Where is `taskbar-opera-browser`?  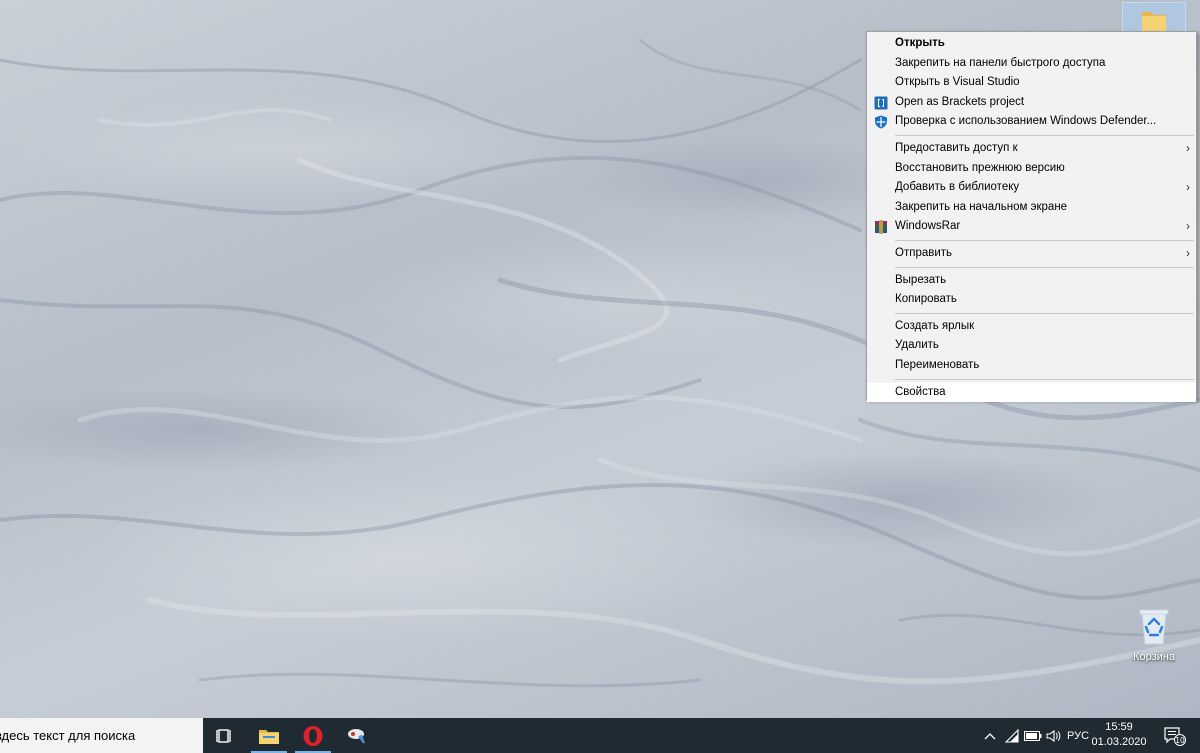
taskbar-opera-browser is located at coordinates (313, 735).